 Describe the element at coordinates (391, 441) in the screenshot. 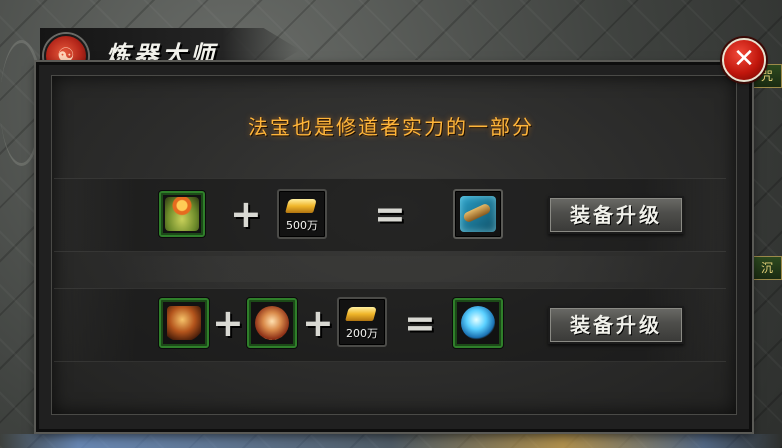

I see `background-glow` at that location.